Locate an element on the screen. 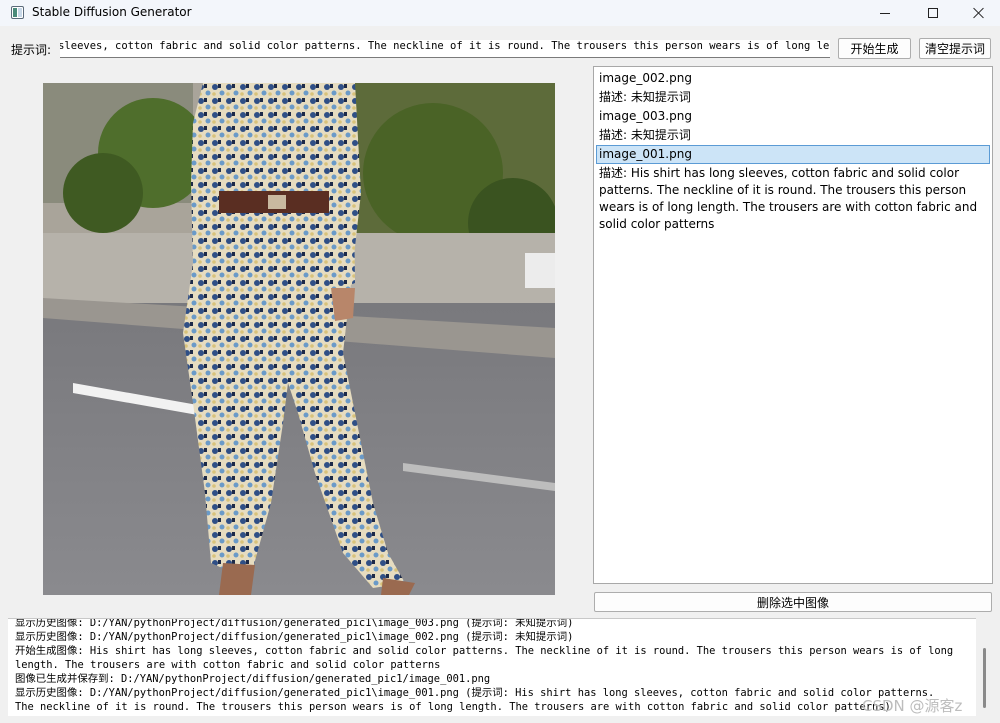 This screenshot has height=723, width=1000. minimize-icon is located at coordinates (885, 13).